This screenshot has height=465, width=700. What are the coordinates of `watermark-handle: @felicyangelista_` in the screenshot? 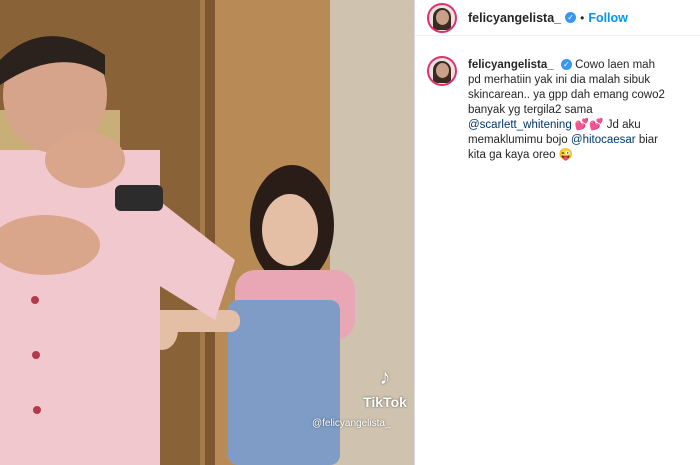 It's located at (351, 423).